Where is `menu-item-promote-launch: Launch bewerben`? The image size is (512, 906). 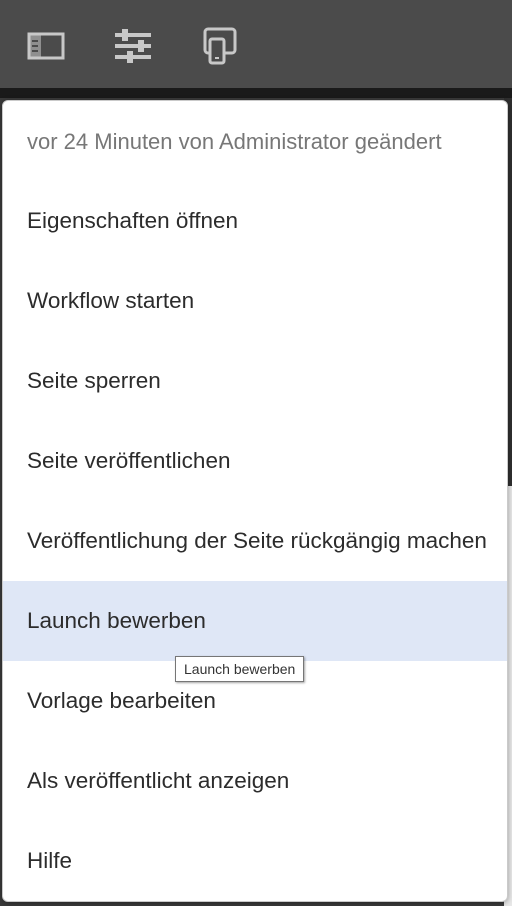
menu-item-promote-launch: Launch bewerben is located at coordinates (255, 621).